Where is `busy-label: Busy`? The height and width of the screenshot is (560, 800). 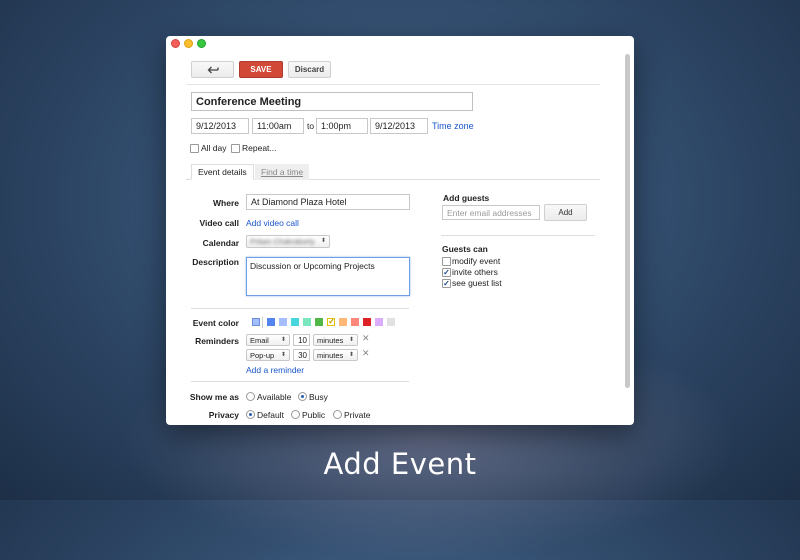
busy-label: Busy is located at coordinates (318, 397).